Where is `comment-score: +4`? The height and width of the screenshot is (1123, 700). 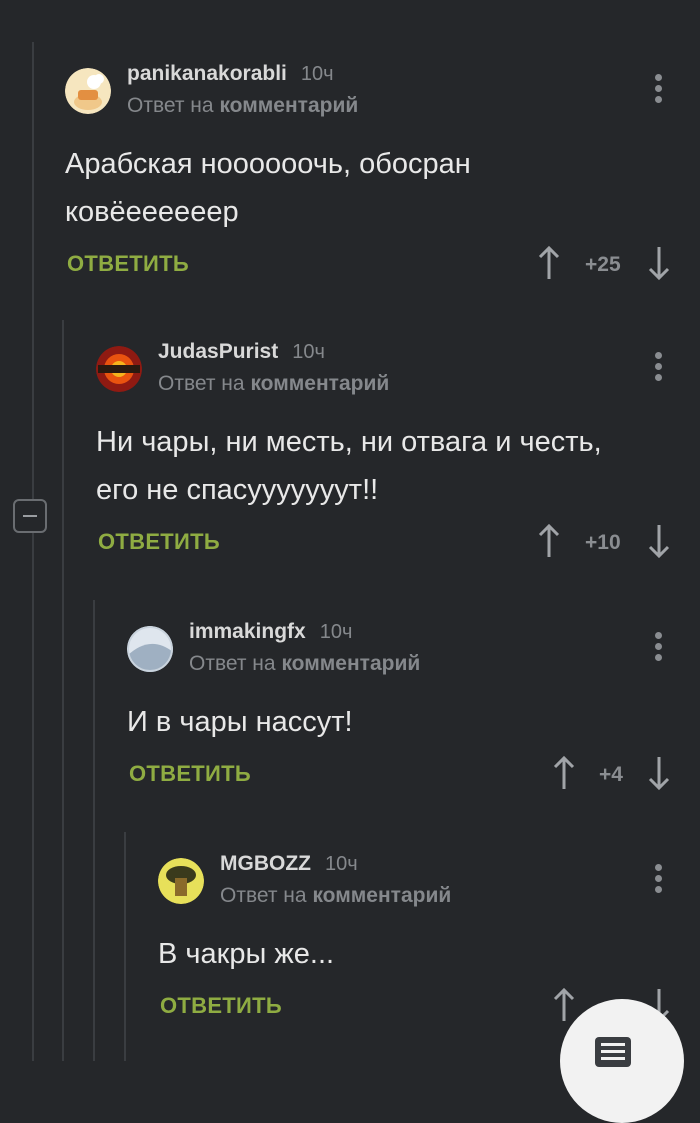 comment-score: +4 is located at coordinates (611, 774).